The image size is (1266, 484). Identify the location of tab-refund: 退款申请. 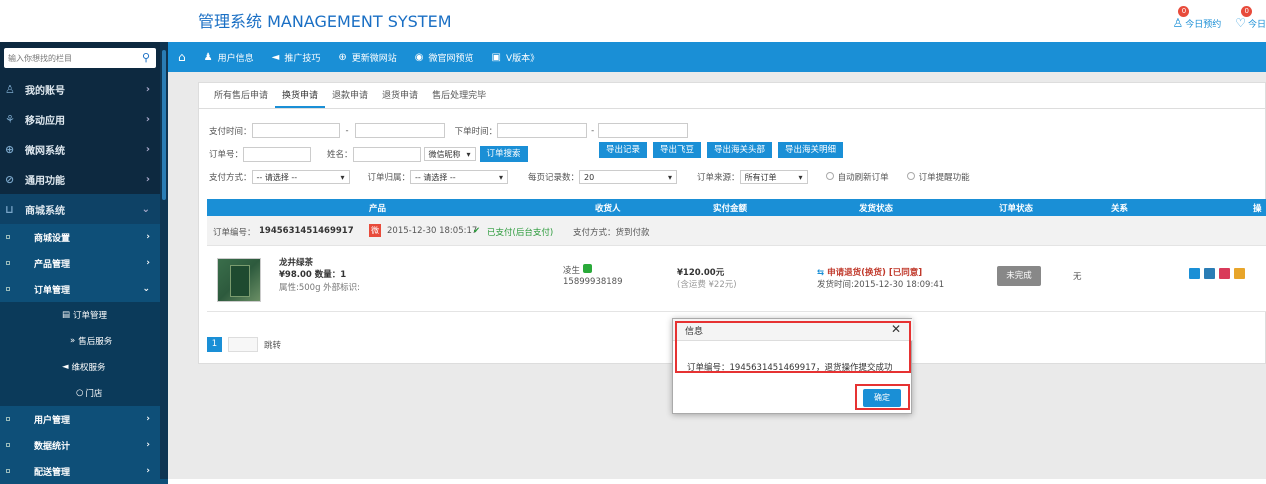
(350, 95).